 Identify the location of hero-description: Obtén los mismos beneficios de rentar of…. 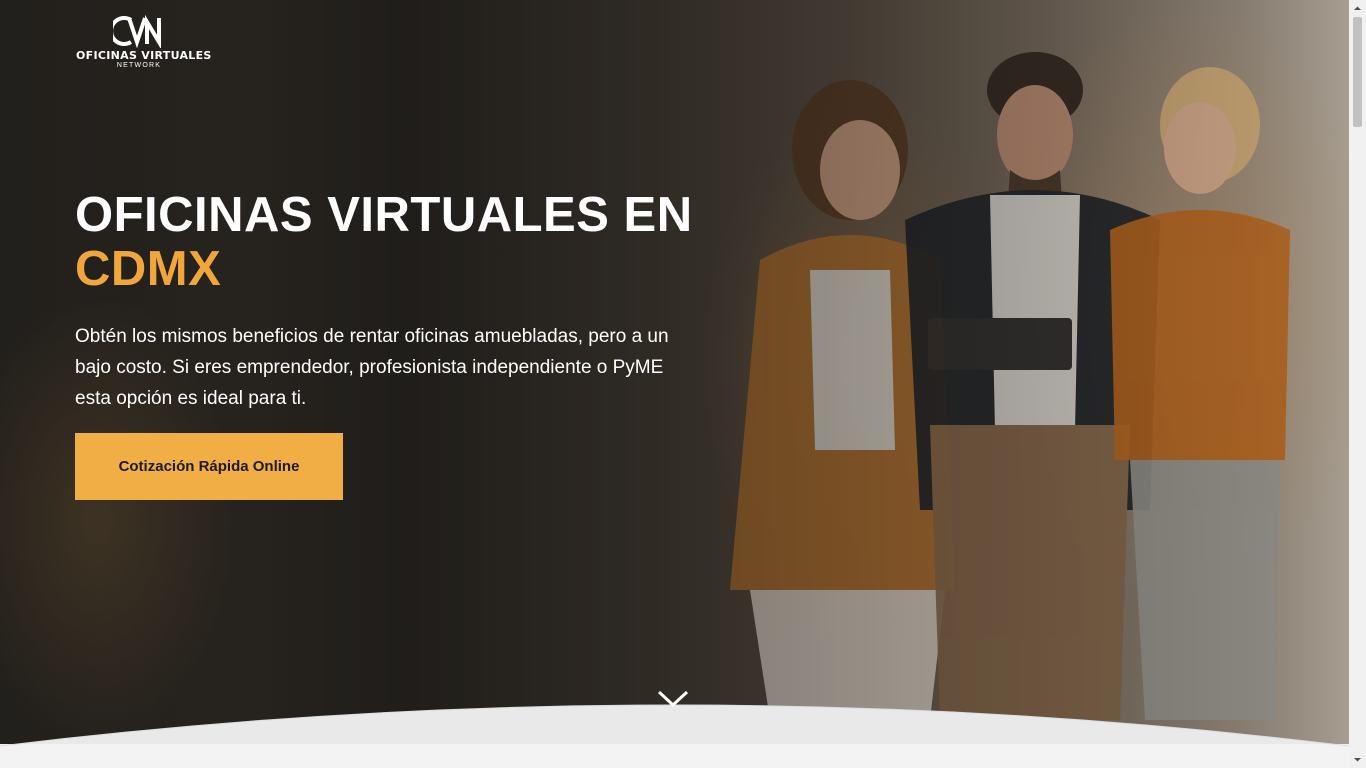
(372, 367).